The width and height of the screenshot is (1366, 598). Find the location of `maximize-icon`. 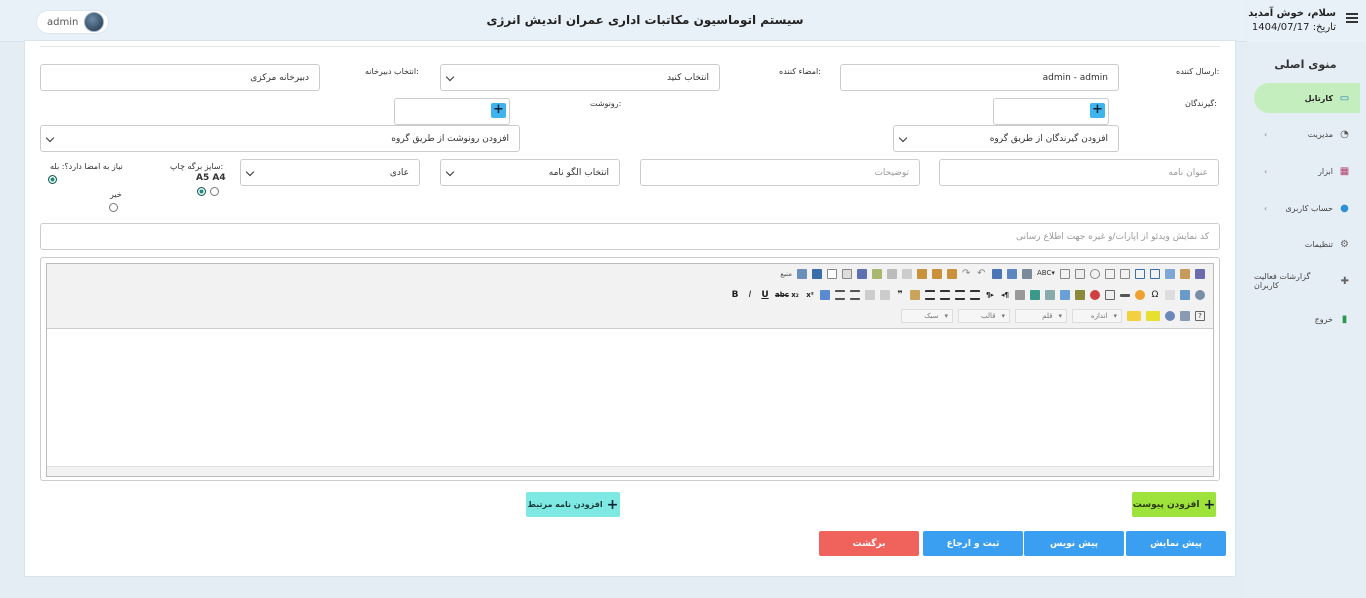

maximize-icon is located at coordinates (1170, 316).